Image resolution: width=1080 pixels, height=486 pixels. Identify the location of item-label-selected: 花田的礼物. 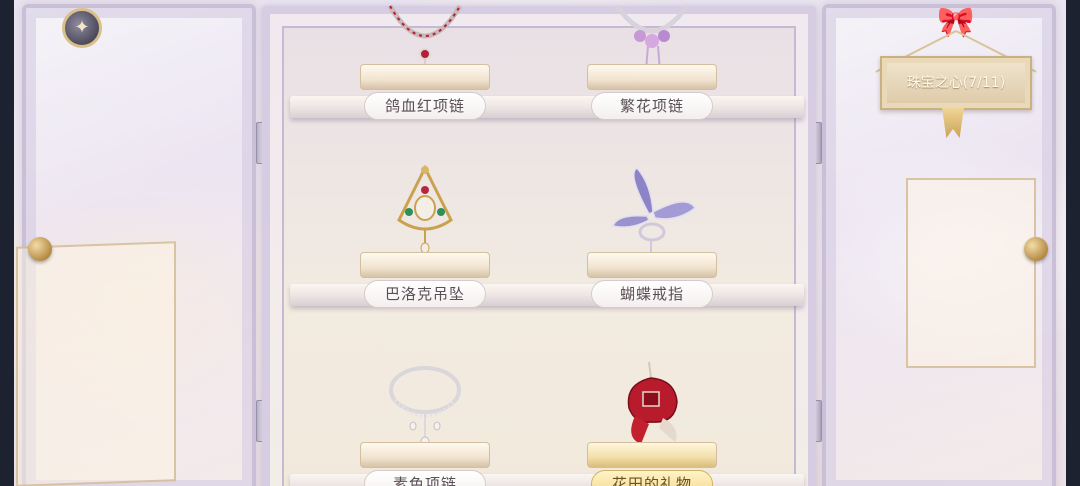
(652, 478).